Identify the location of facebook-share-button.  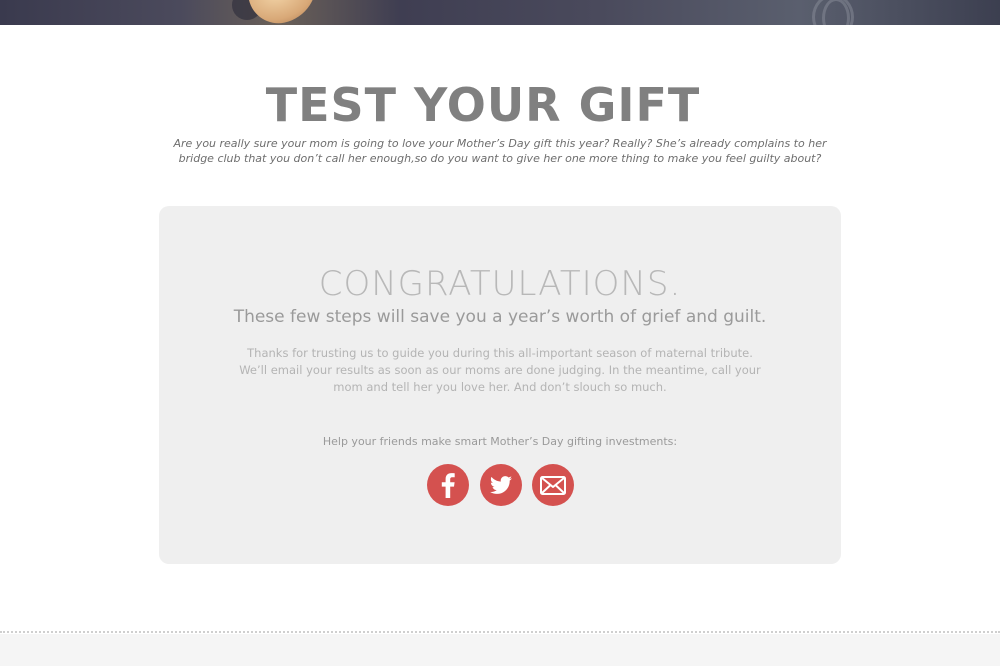
(448, 485).